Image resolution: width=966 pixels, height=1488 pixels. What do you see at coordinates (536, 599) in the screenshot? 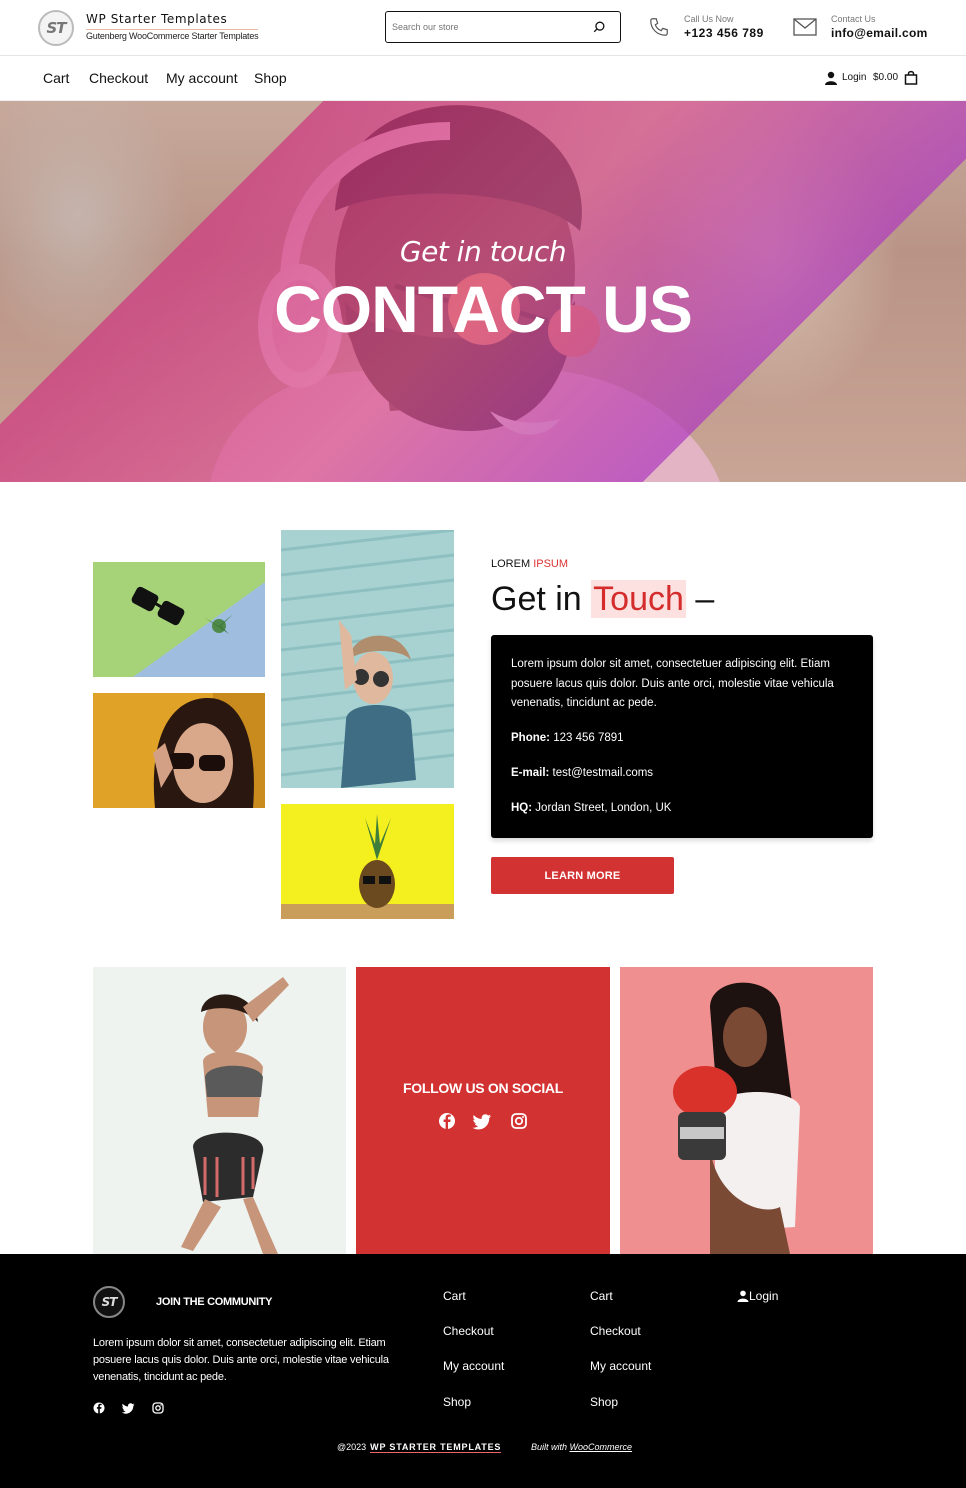
I see `title-part-a: Get in` at bounding box center [536, 599].